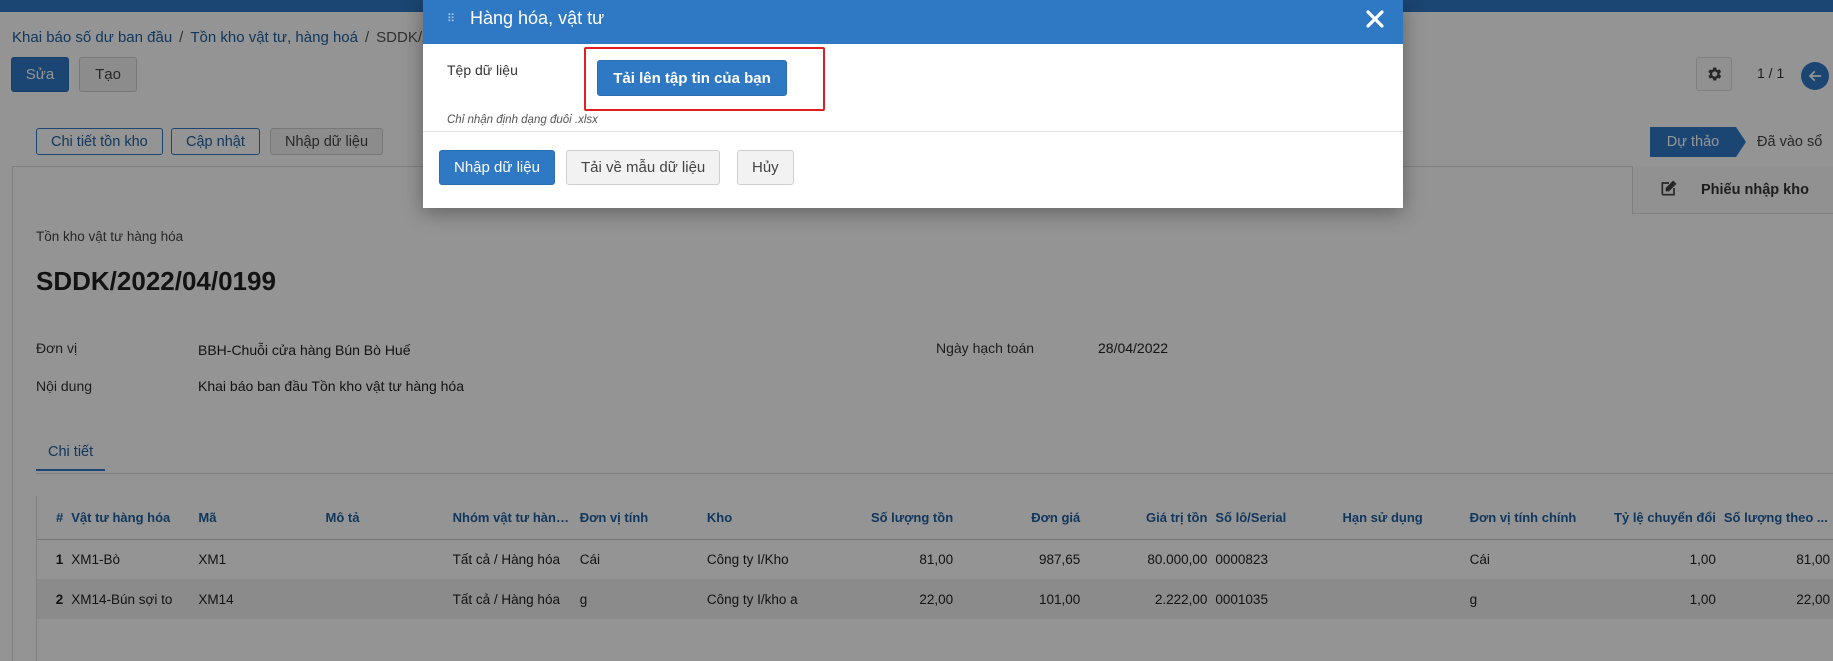  I want to click on close-icon, so click(1375, 19).